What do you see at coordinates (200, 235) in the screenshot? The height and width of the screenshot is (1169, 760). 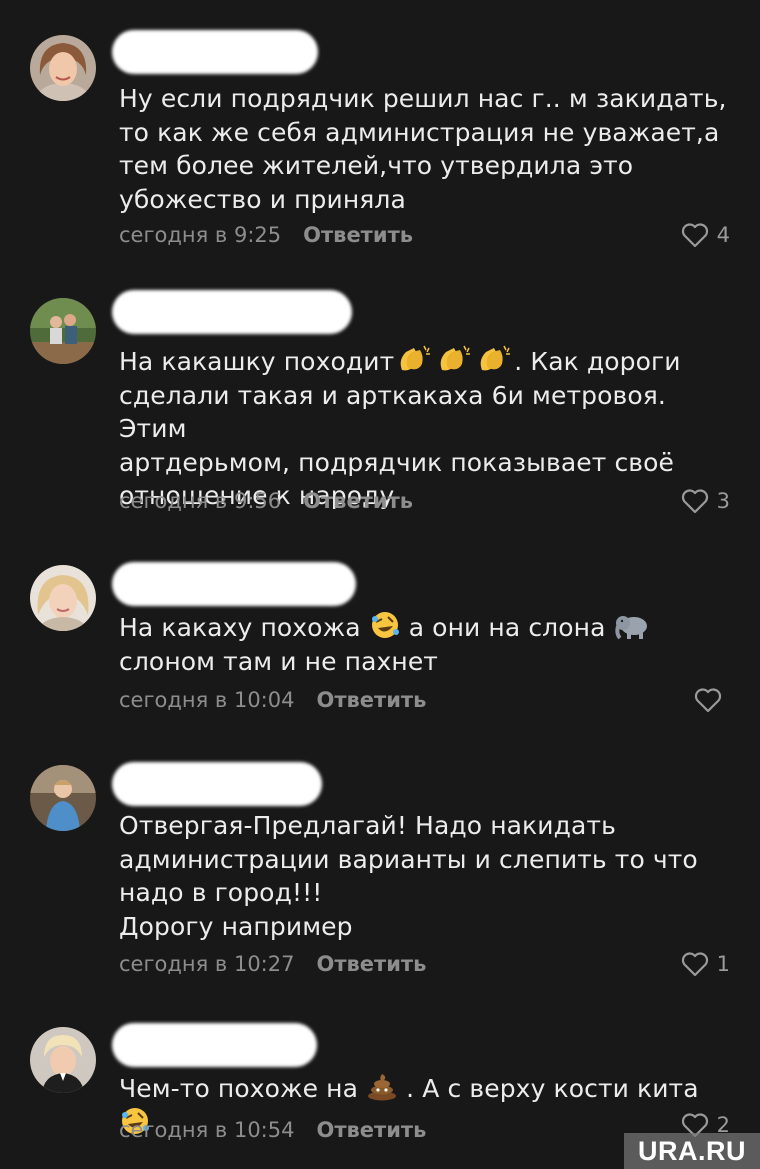 I see `timestamp: сегодня в 9:25` at bounding box center [200, 235].